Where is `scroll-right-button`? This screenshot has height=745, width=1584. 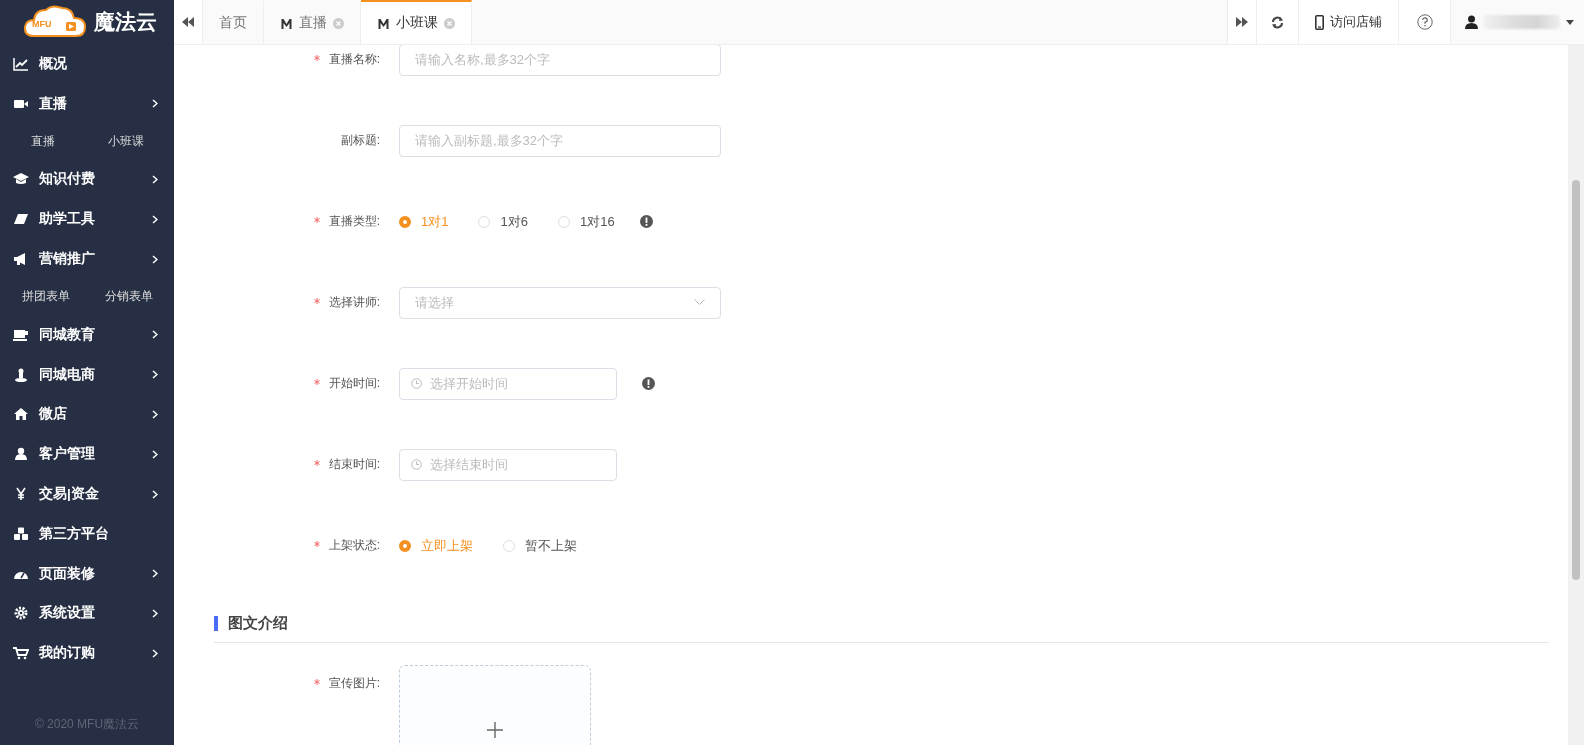 scroll-right-button is located at coordinates (1241, 22).